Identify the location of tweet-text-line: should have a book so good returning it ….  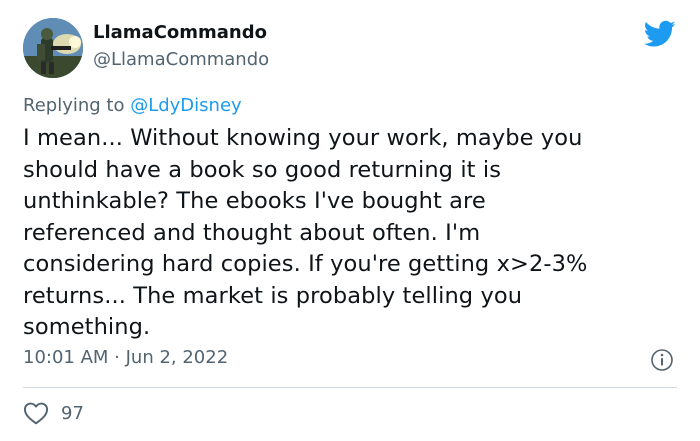
(262, 169).